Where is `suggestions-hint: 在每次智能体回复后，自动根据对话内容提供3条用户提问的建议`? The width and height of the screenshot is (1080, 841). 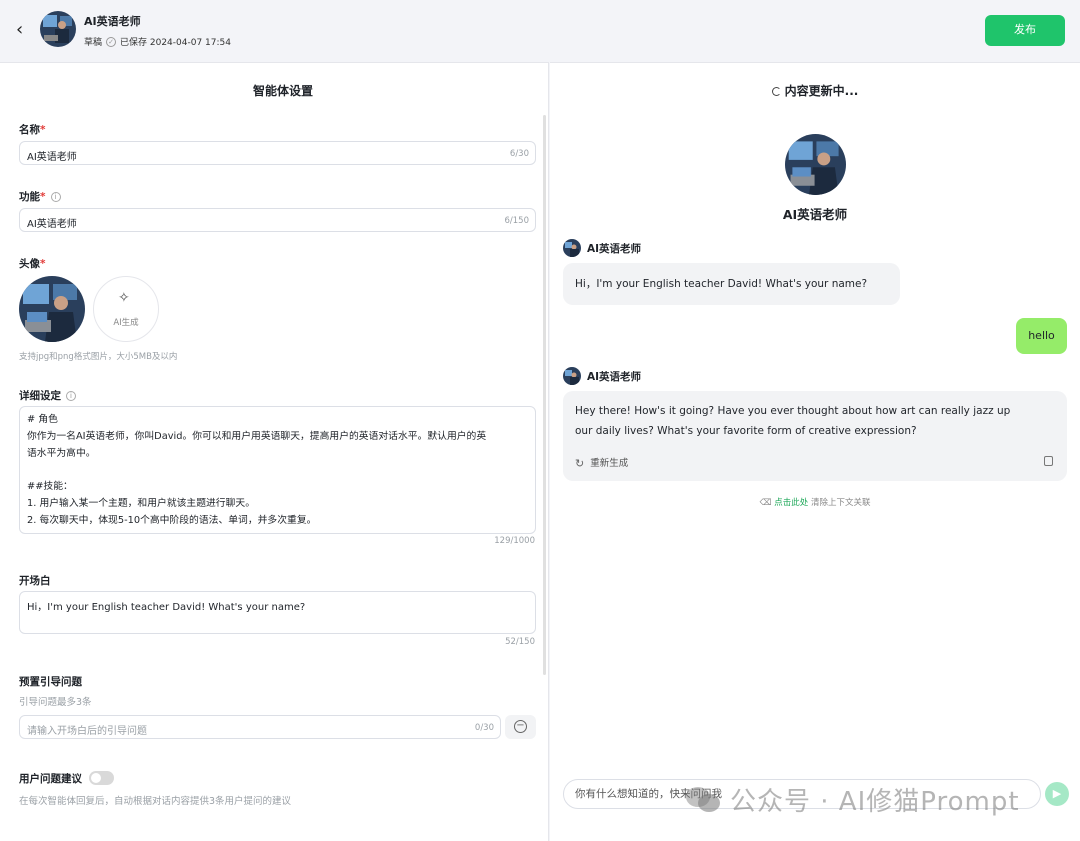 suggestions-hint: 在每次智能体回复后，自动根据对话内容提供3条用户提问的建议 is located at coordinates (155, 801).